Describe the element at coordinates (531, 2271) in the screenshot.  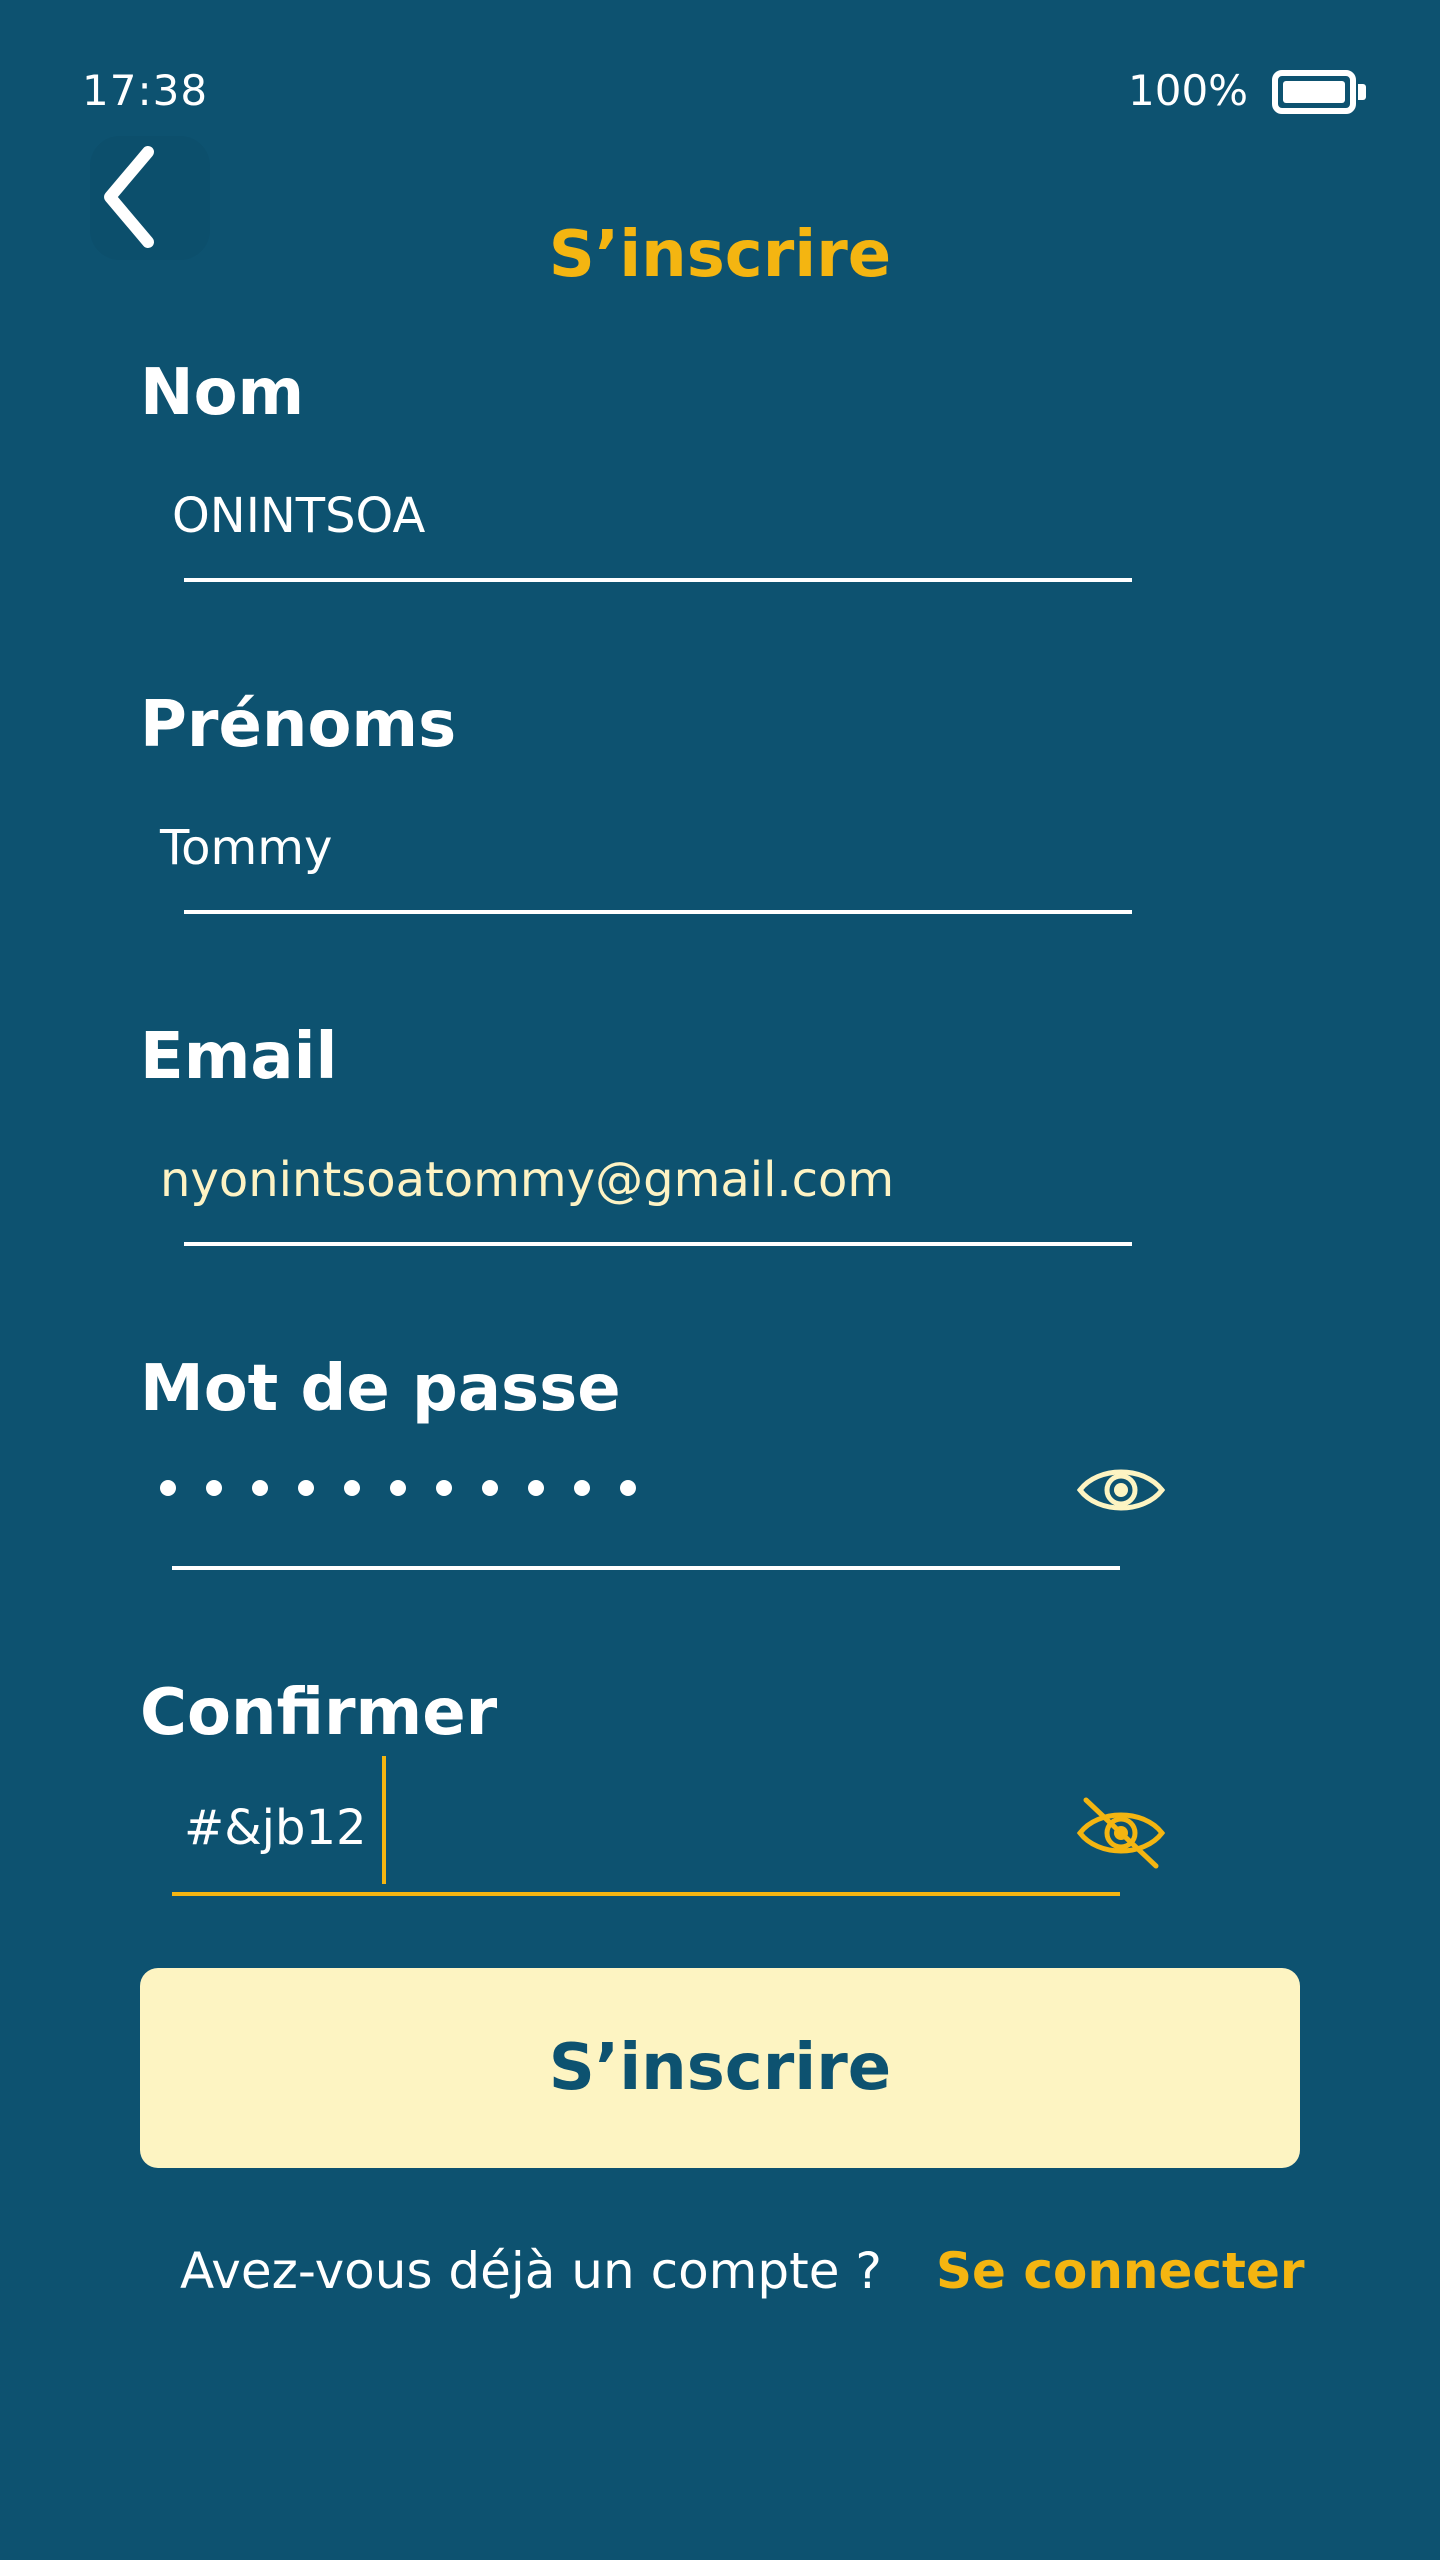
I see `have-account-prompt: Avez-vous déjà un compte ?` at that location.